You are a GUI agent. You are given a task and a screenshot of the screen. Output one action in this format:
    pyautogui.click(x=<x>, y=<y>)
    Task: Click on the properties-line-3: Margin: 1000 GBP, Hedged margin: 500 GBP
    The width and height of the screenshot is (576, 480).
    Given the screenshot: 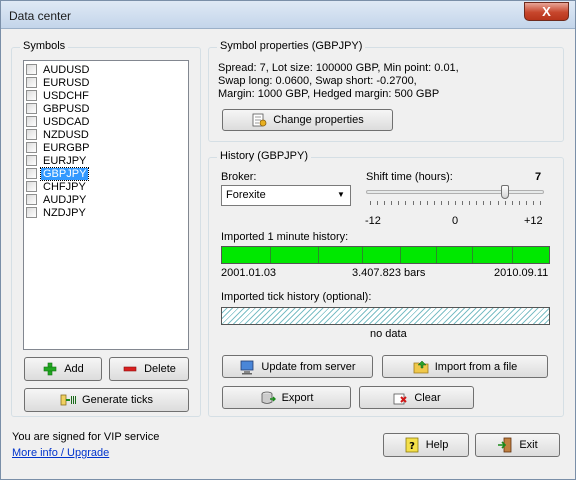 What is the action you would take?
    pyautogui.click(x=329, y=94)
    